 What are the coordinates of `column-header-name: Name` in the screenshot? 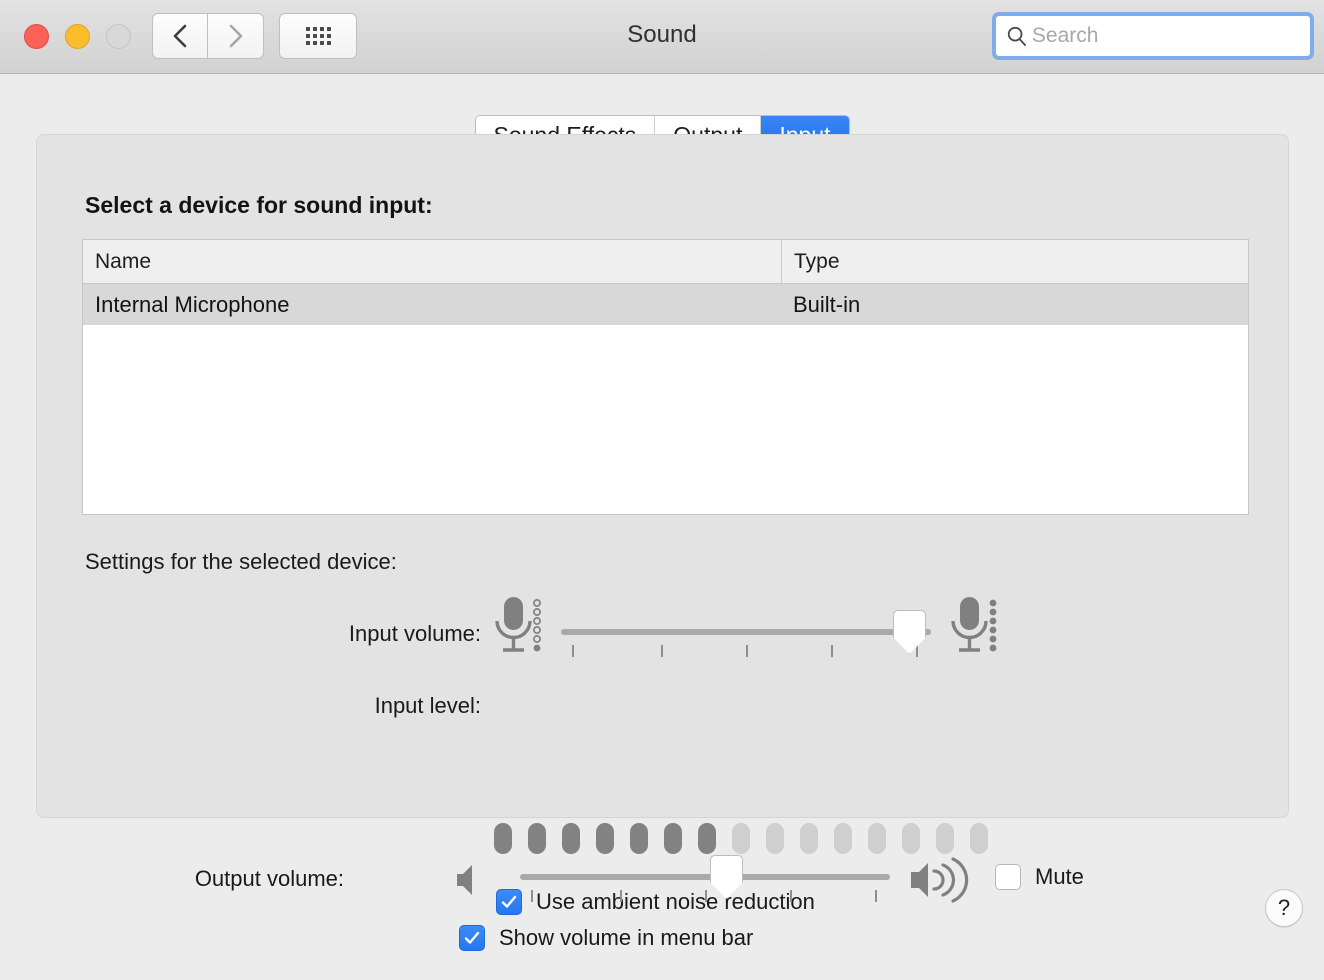 It's located at (432, 261).